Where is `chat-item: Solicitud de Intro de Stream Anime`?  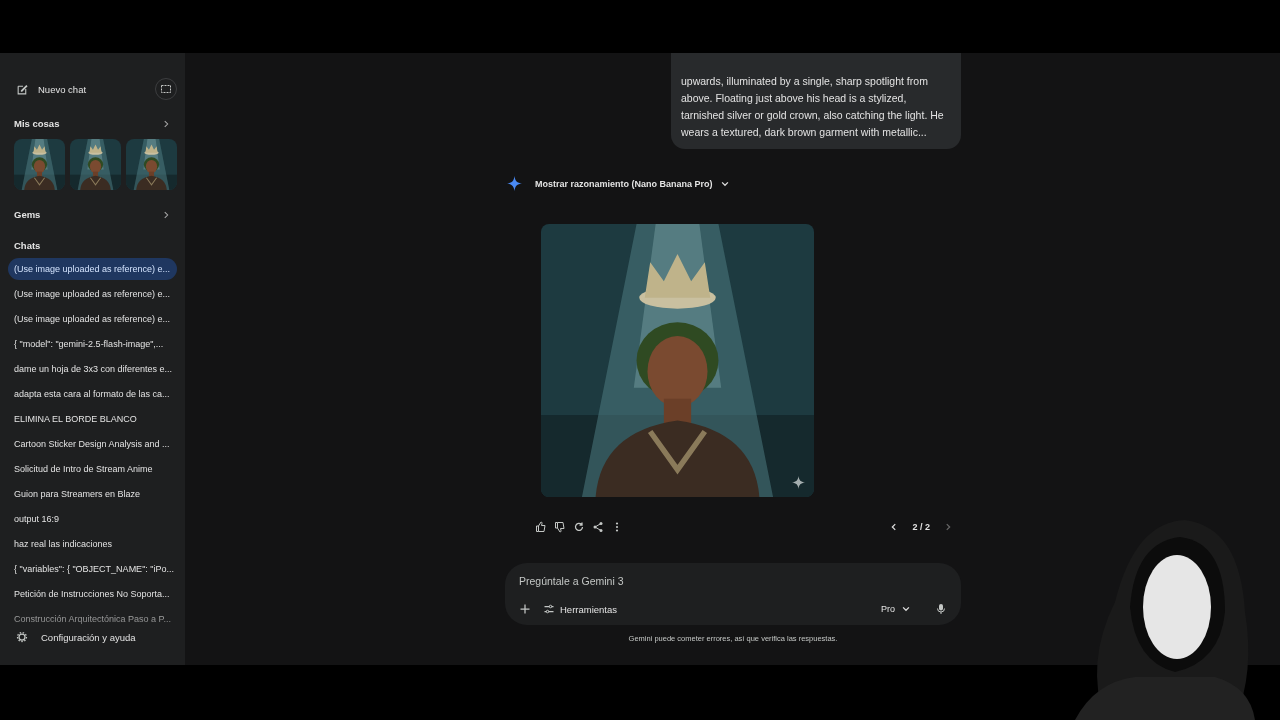 chat-item: Solicitud de Intro de Stream Anime is located at coordinates (92, 469).